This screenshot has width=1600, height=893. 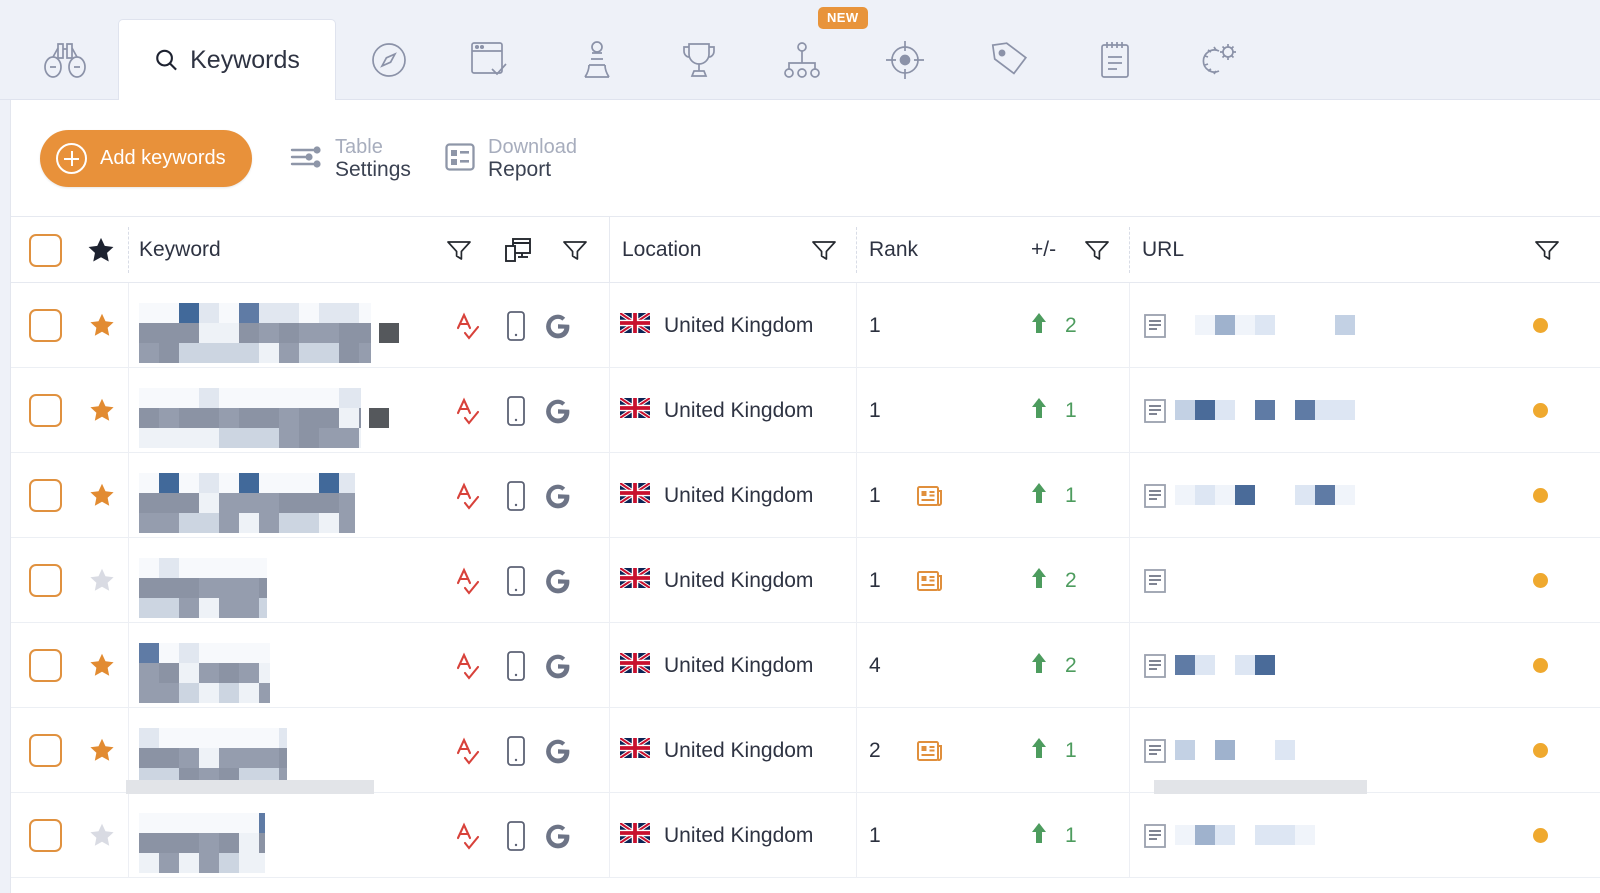 What do you see at coordinates (1547, 250) in the screenshot?
I see `url-filter-icon` at bounding box center [1547, 250].